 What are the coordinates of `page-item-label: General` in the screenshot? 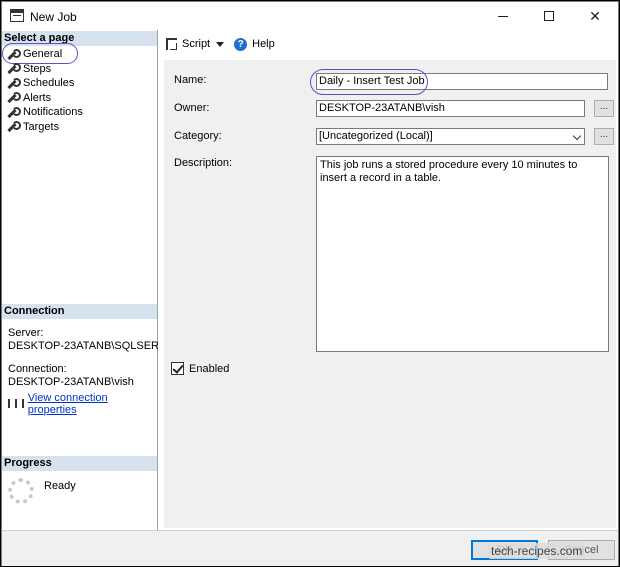 It's located at (43, 54).